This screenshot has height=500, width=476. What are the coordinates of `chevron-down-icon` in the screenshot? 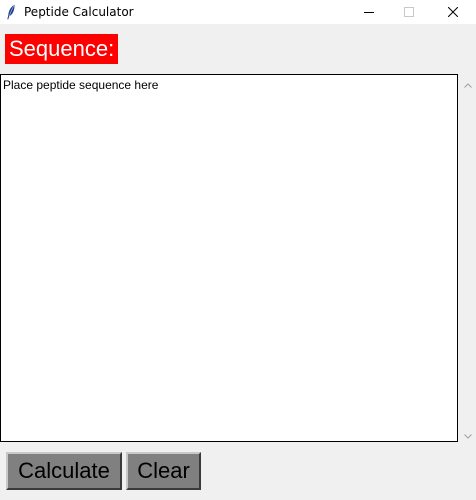 It's located at (467, 433).